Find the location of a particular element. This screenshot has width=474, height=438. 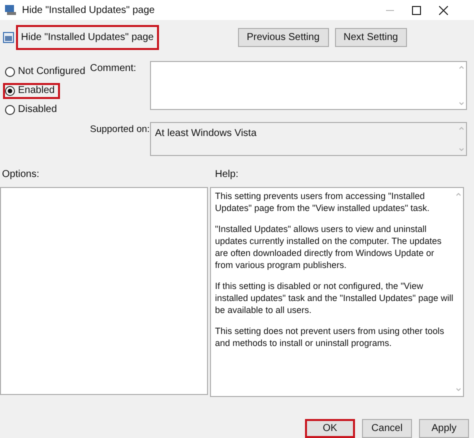

options-label: Options: is located at coordinates (20, 175).